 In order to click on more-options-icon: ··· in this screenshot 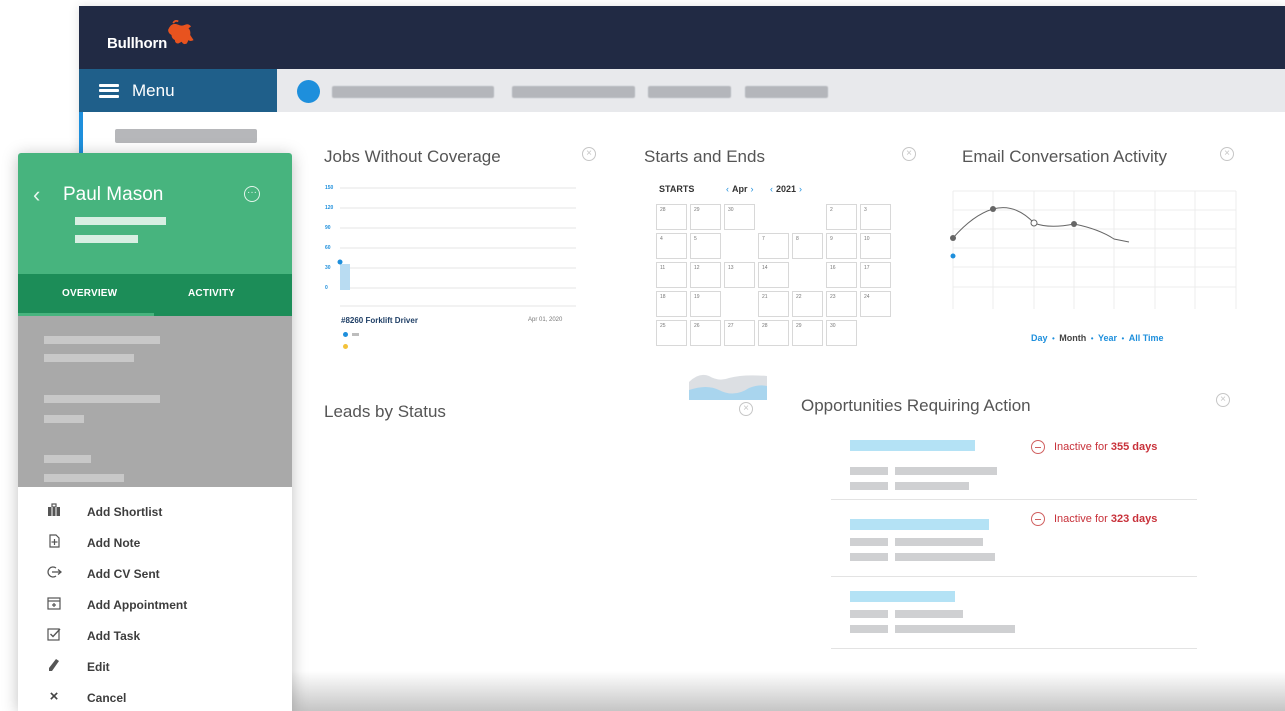, I will do `click(252, 194)`.